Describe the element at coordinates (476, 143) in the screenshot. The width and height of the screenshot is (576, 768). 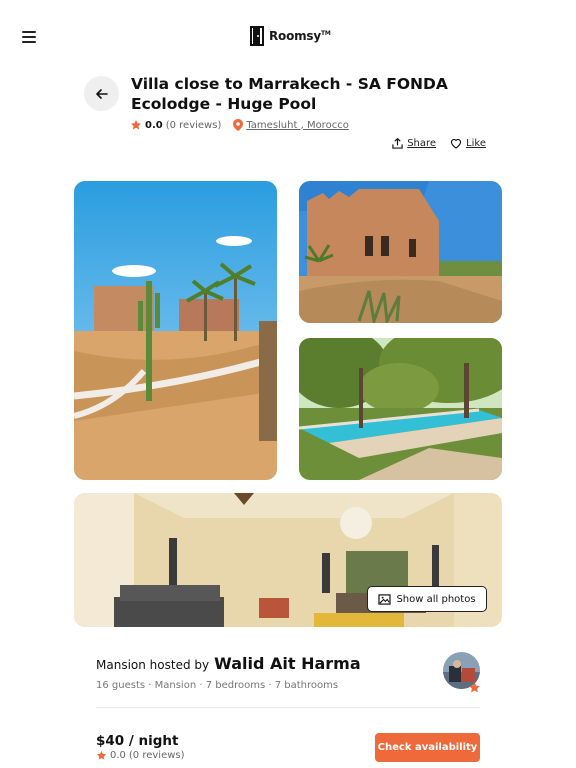
I see `like-label: Like` at that location.